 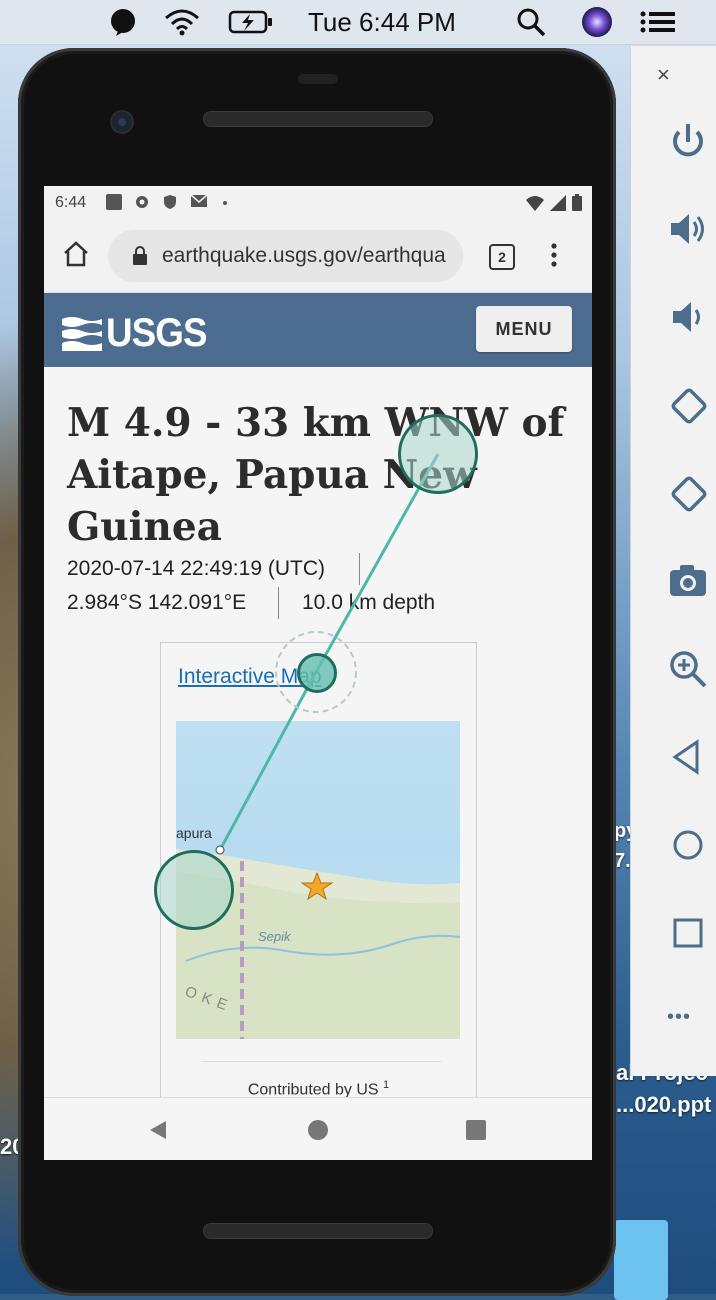 I want to click on map-caption-sup: 1, so click(x=386, y=1085).